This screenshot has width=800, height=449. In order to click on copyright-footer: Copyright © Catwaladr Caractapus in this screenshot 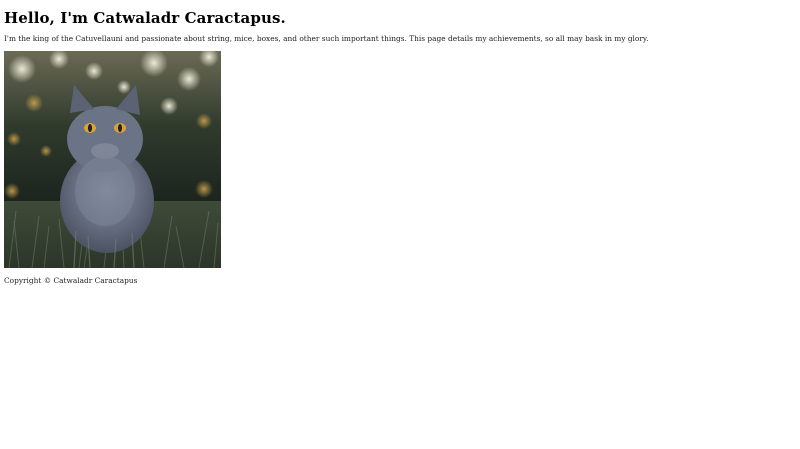, I will do `click(71, 280)`.